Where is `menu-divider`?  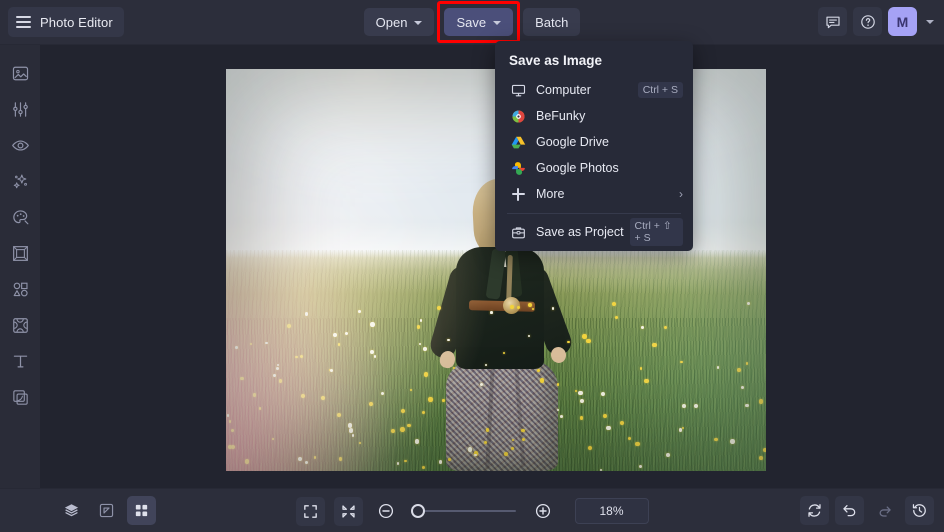 menu-divider is located at coordinates (594, 213).